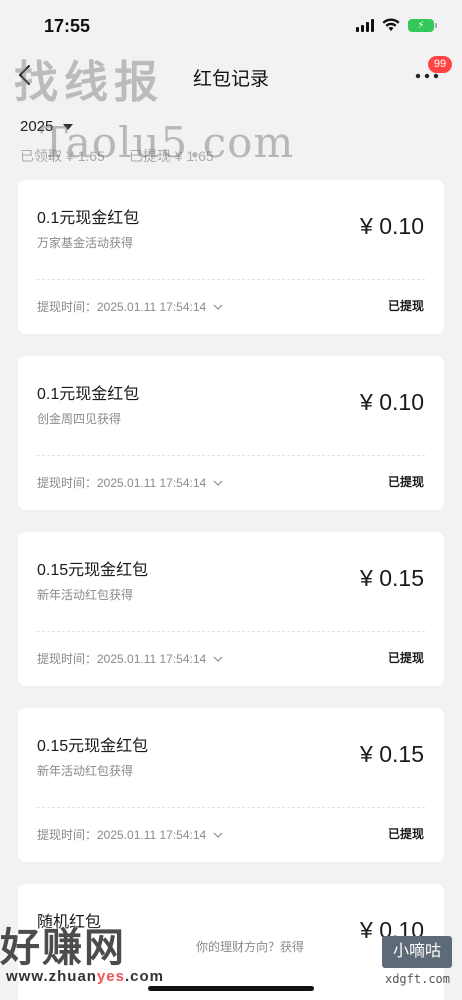 The height and width of the screenshot is (1000, 462). I want to click on record-source: 你的理财方向？获得, so click(250, 947).